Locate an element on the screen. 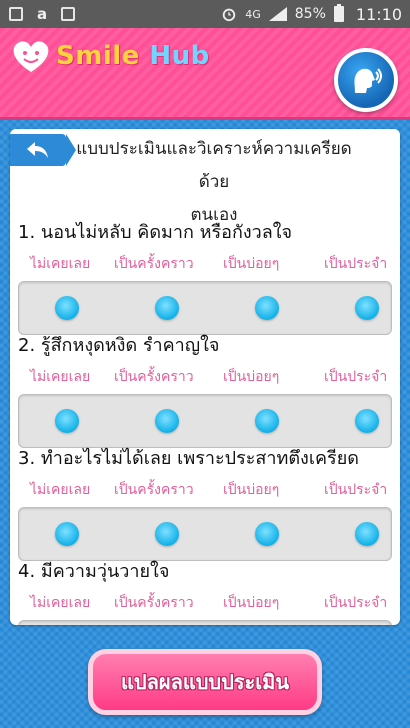 Image resolution: width=410 pixels, height=728 pixels. battery-percent: 85% is located at coordinates (310, 14).